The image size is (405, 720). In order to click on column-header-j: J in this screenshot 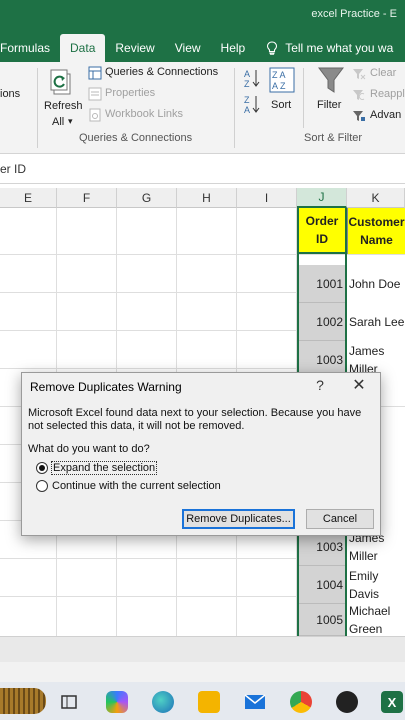, I will do `click(322, 198)`.